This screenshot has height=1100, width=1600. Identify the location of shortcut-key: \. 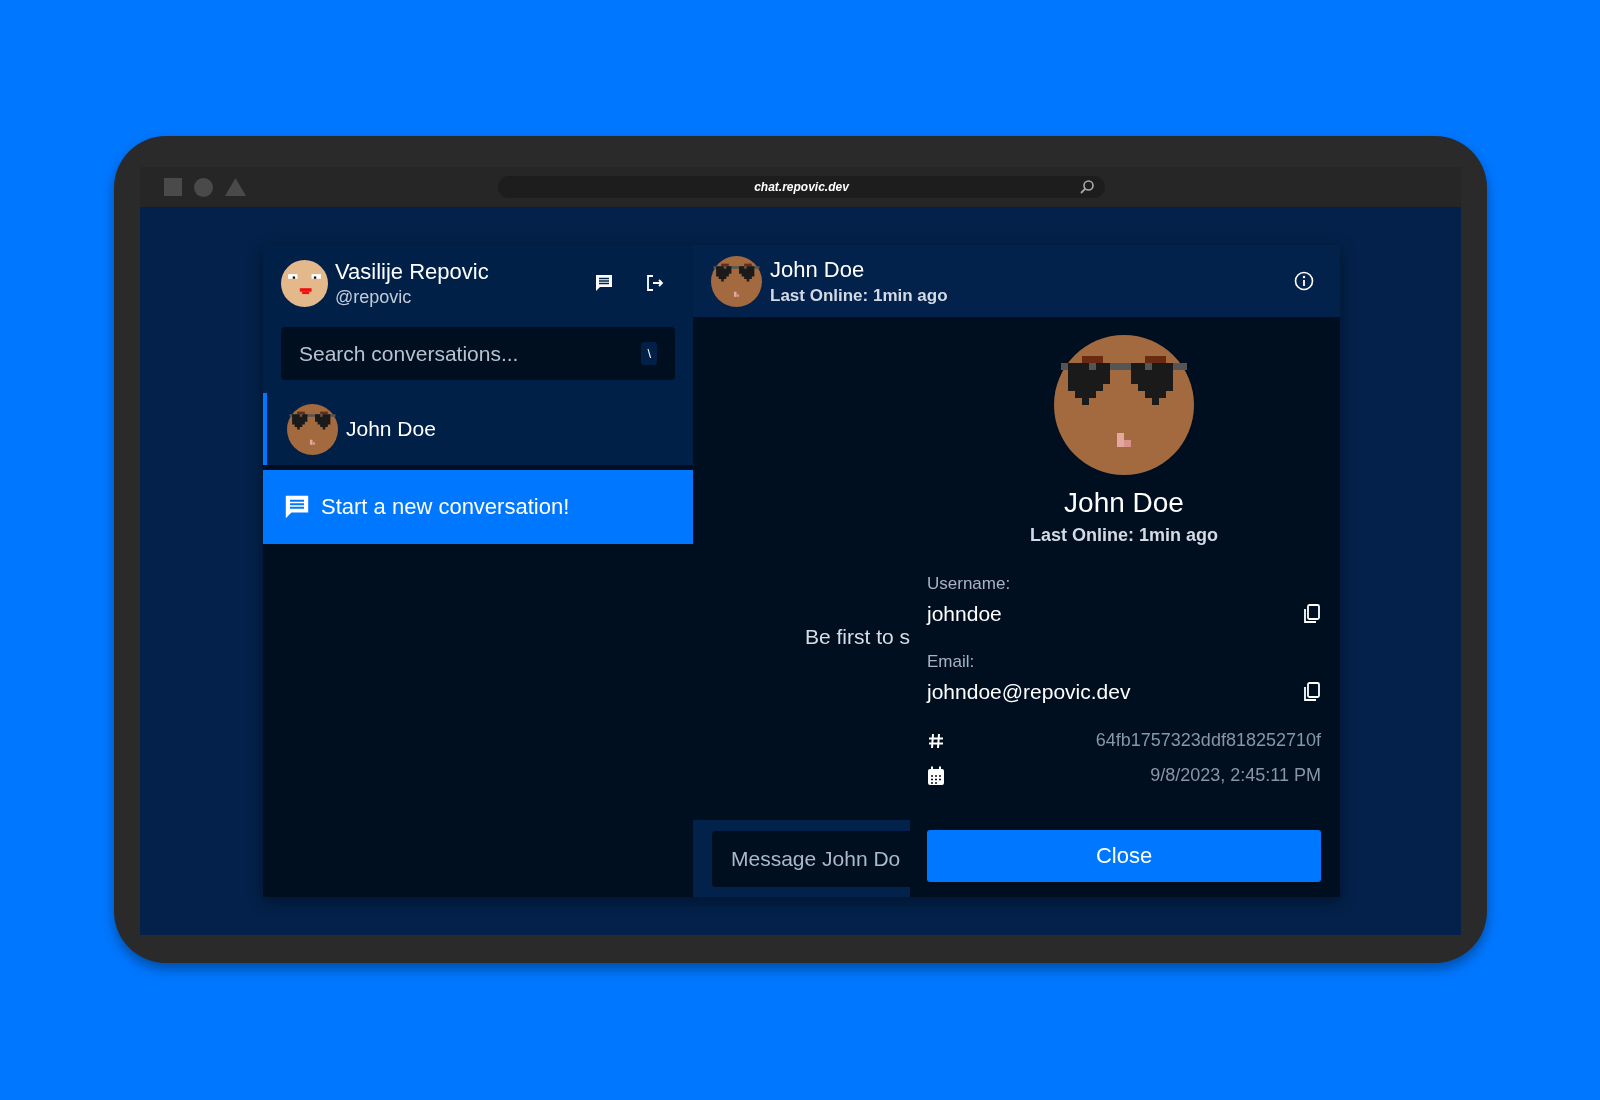
(649, 353).